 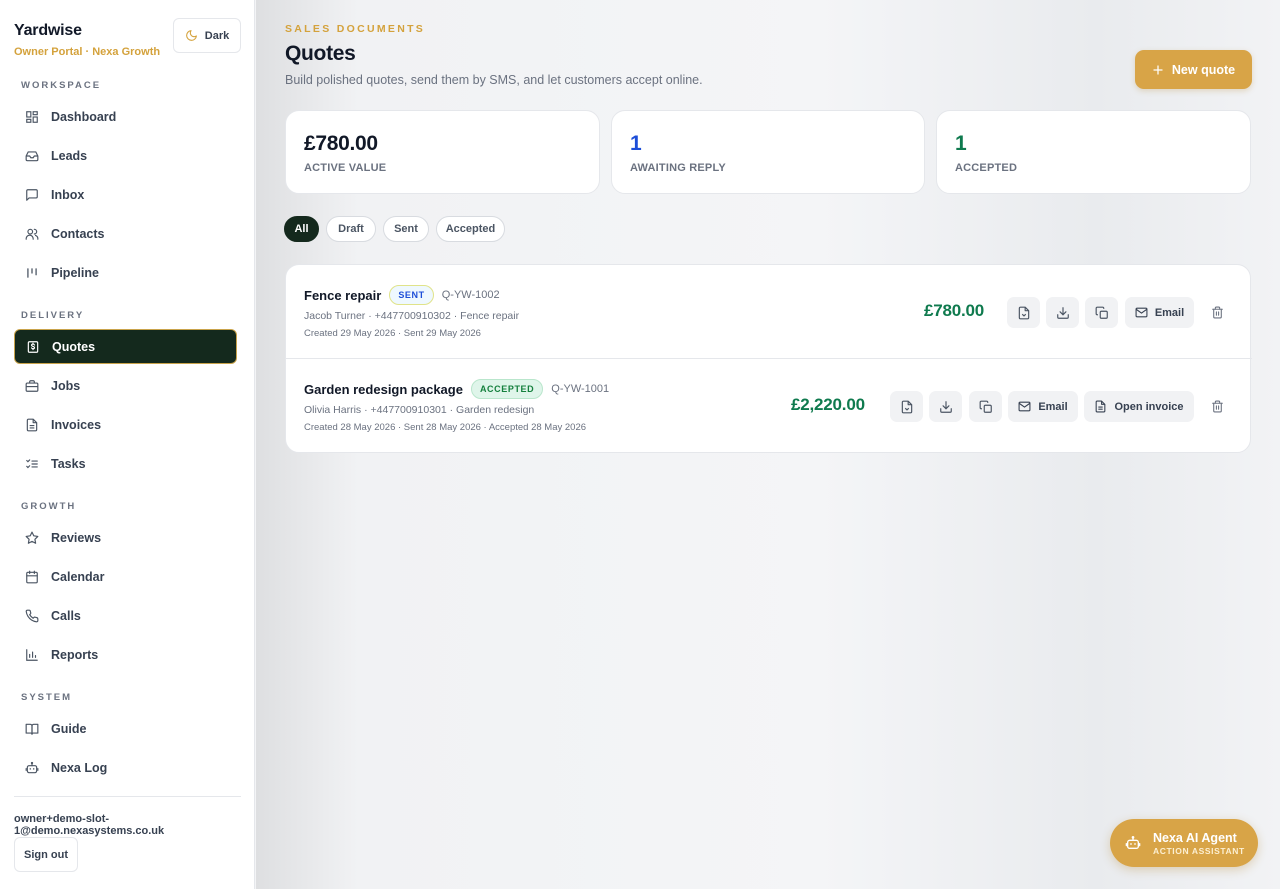 I want to click on sidebar-item-label: Jobs, so click(x=66, y=385).